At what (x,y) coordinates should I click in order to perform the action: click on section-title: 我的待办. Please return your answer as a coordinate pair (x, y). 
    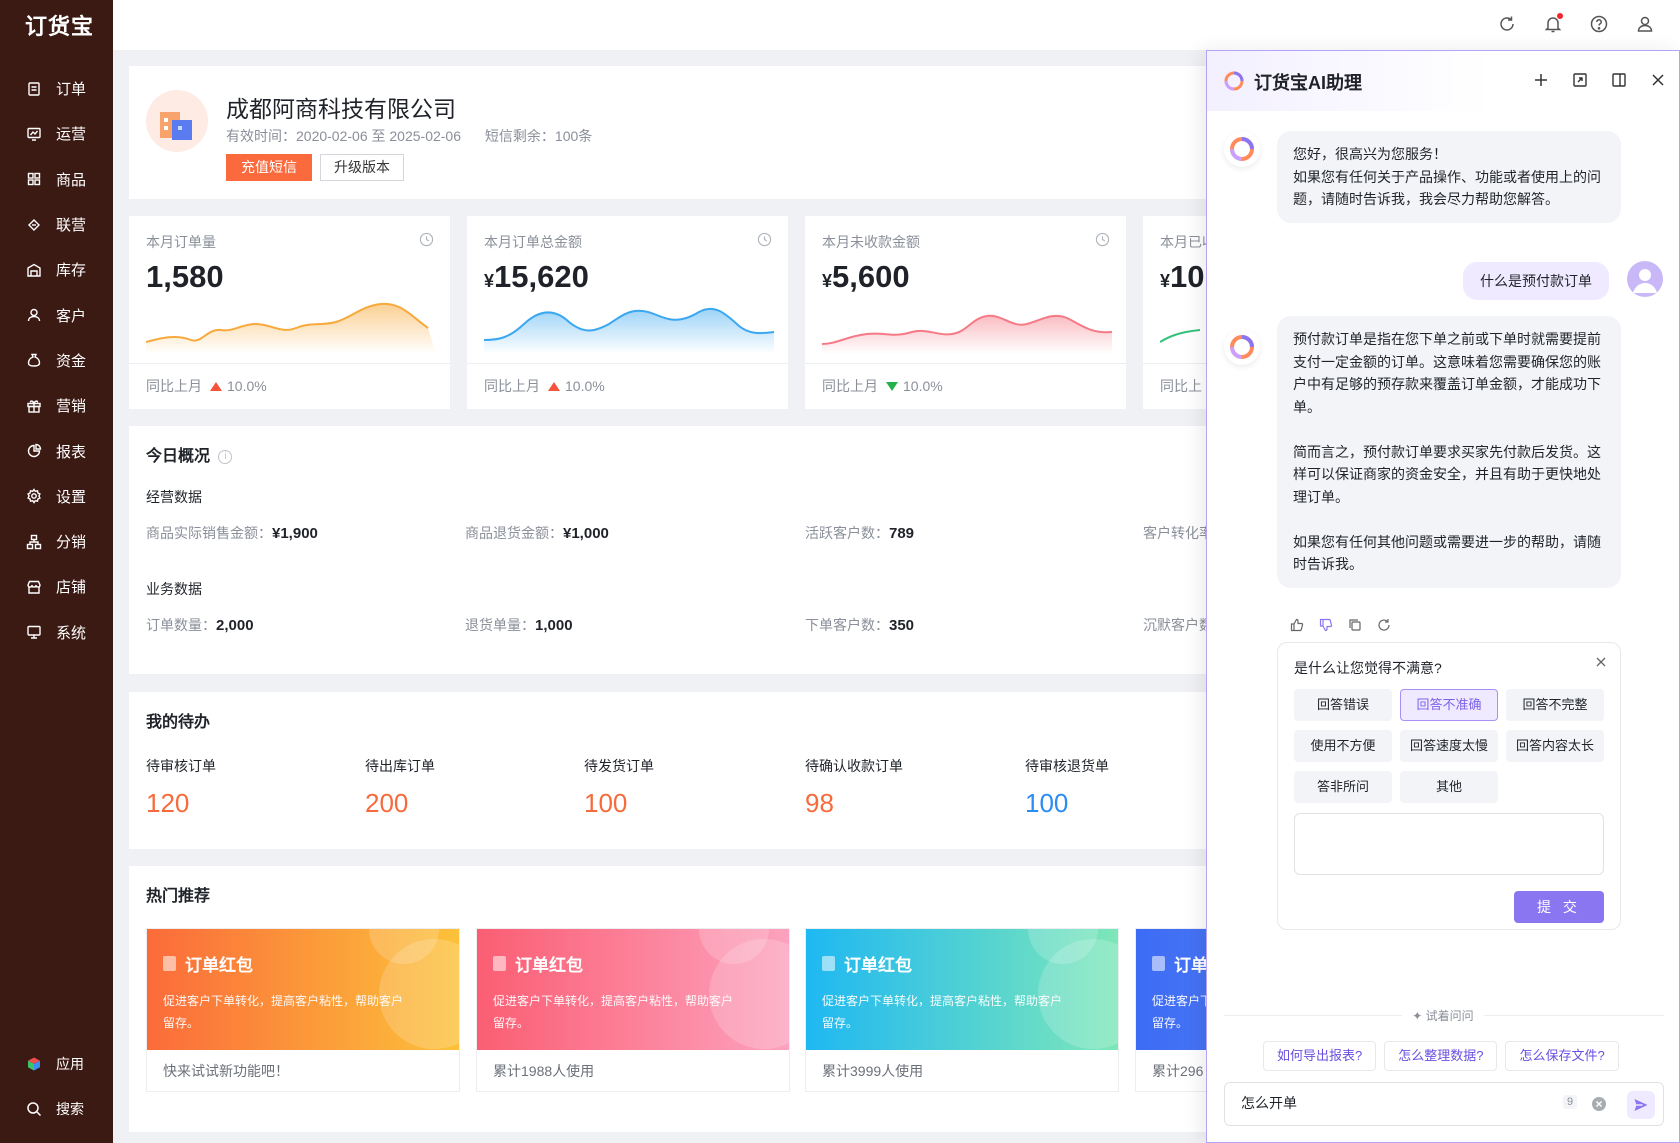
    Looking at the image, I should click on (178, 722).